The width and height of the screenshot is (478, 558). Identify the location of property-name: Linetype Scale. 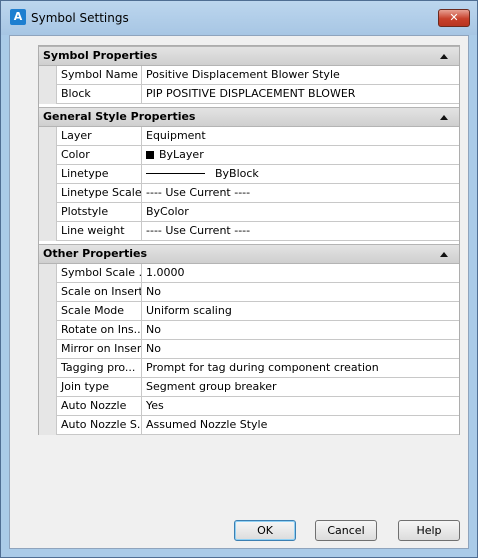
(99, 193).